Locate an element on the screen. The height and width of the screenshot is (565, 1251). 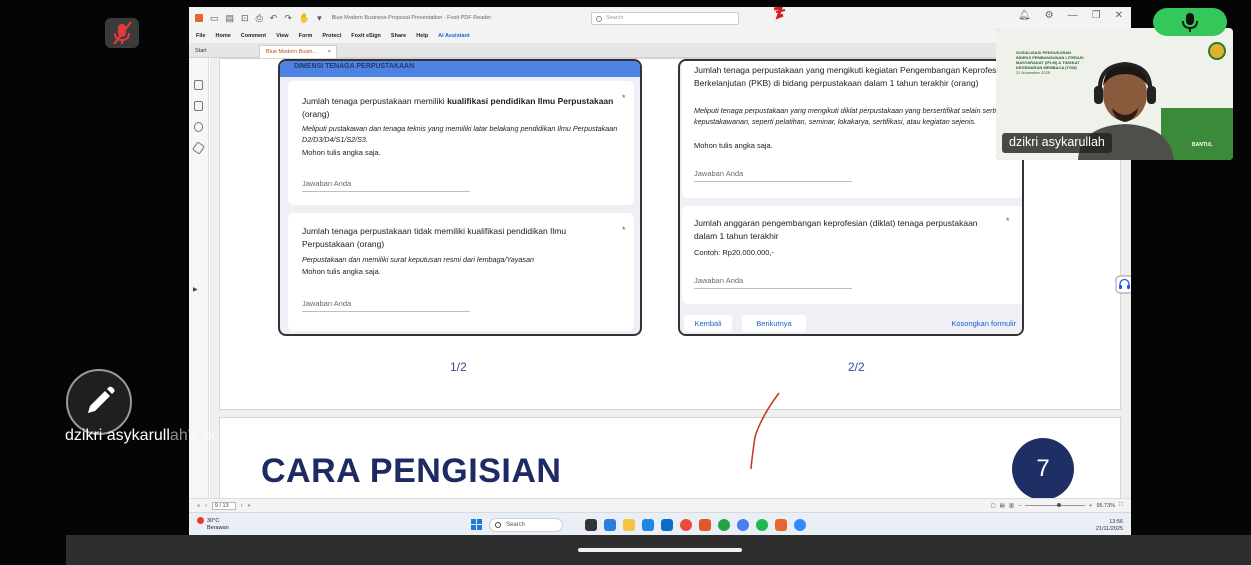
next-button: Berikutnya is located at coordinates (774, 323).